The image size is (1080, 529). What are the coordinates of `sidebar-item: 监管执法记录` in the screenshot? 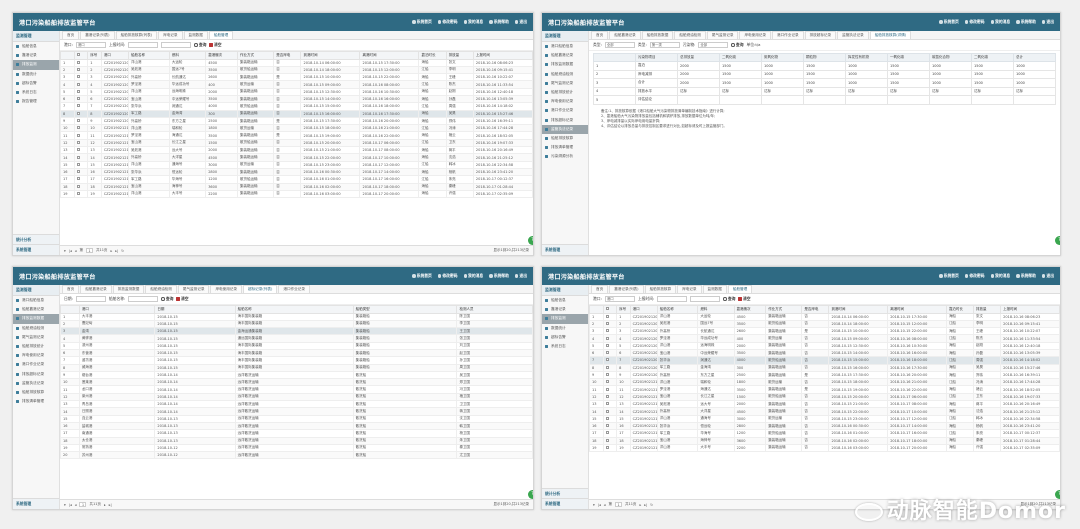 It's located at (36, 383).